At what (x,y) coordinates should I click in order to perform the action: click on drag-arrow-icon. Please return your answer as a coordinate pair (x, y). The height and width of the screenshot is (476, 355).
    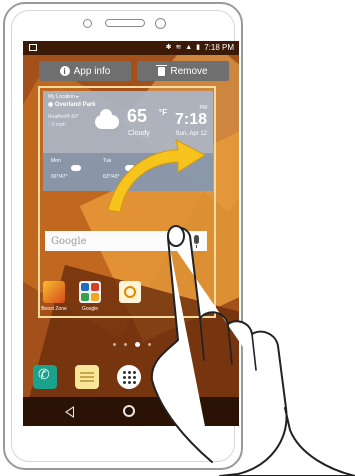
    Looking at the image, I should click on (157, 176).